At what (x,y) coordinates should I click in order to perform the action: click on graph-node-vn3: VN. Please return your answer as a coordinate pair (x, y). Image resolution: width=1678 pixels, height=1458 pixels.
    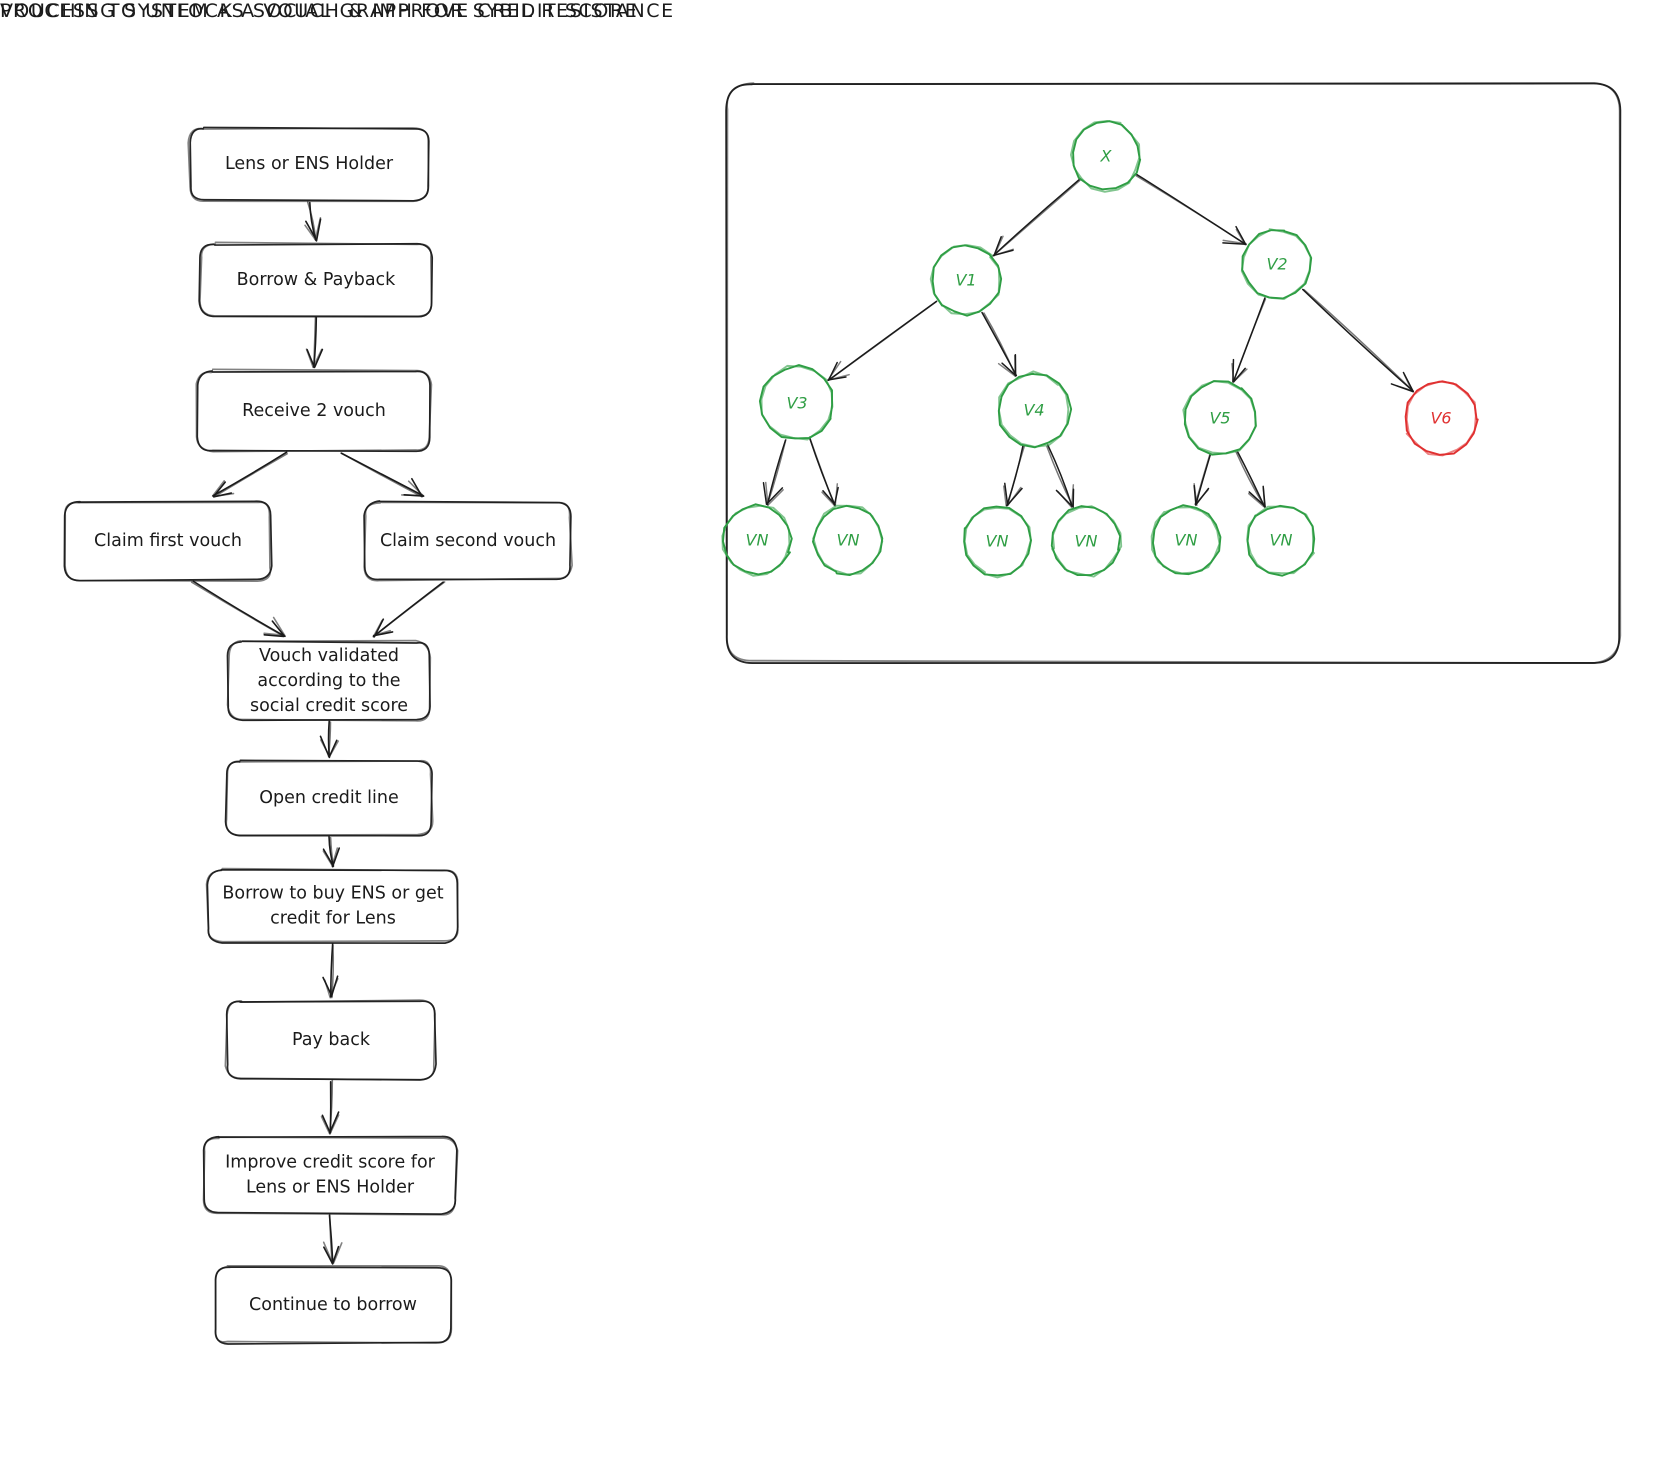
    Looking at the image, I should click on (997, 542).